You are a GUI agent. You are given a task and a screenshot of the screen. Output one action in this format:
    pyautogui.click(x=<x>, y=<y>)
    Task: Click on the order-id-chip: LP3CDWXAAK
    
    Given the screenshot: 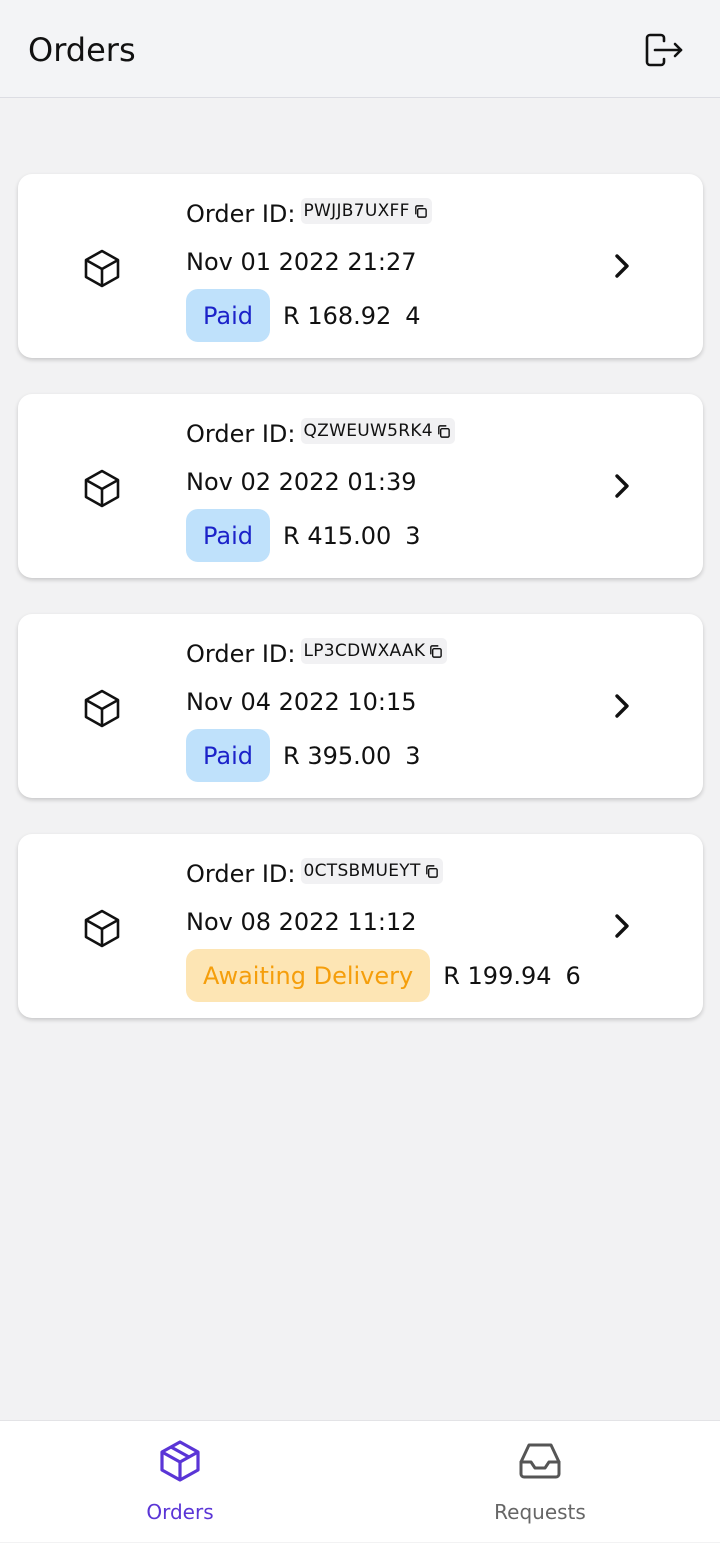 What is the action you would take?
    pyautogui.click(x=374, y=651)
    